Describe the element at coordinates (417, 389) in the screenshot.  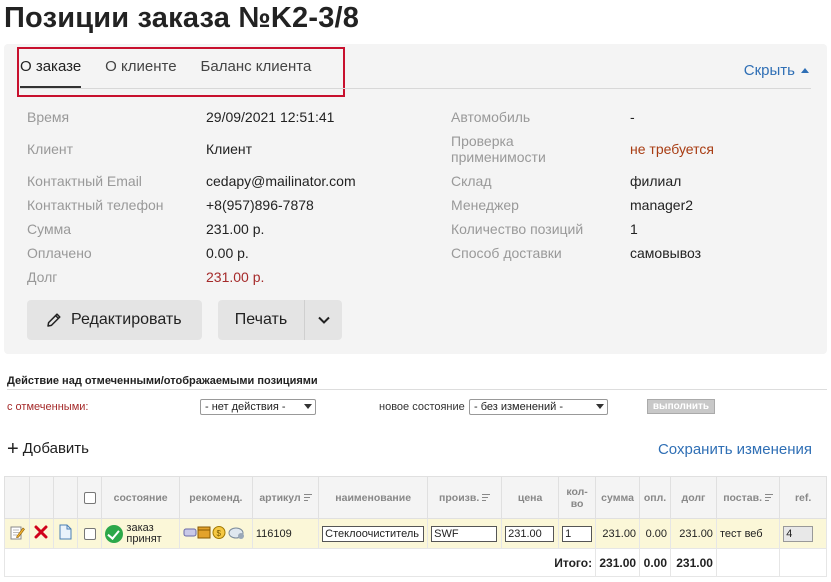
I see `bulk-action-divider` at that location.